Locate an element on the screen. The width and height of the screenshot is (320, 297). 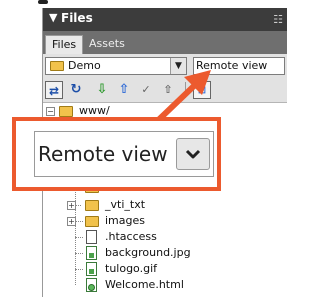
zoomed-view-select-value: Remote view is located at coordinates (103, 154).